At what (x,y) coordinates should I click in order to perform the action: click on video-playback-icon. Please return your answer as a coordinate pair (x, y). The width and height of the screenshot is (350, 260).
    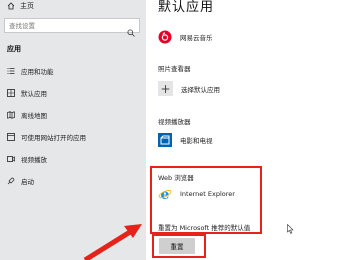
    Looking at the image, I should click on (11, 159).